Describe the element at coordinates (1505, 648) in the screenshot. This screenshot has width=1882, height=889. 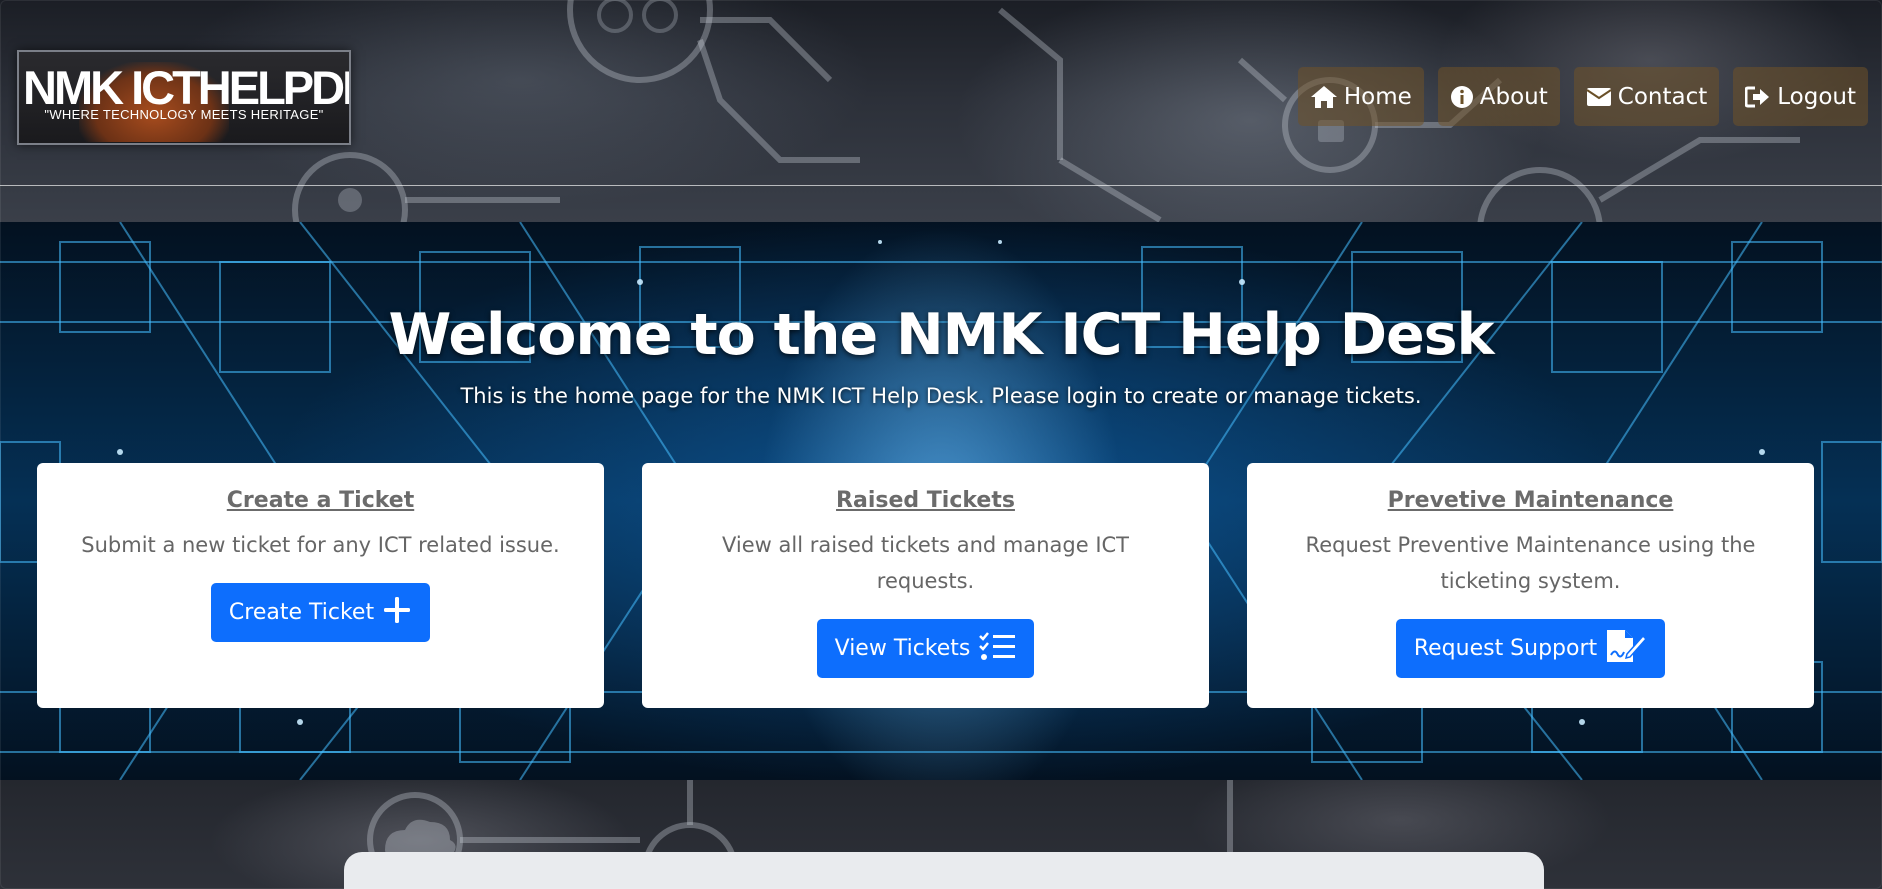
I see `request-support-button-label: Request Support` at that location.